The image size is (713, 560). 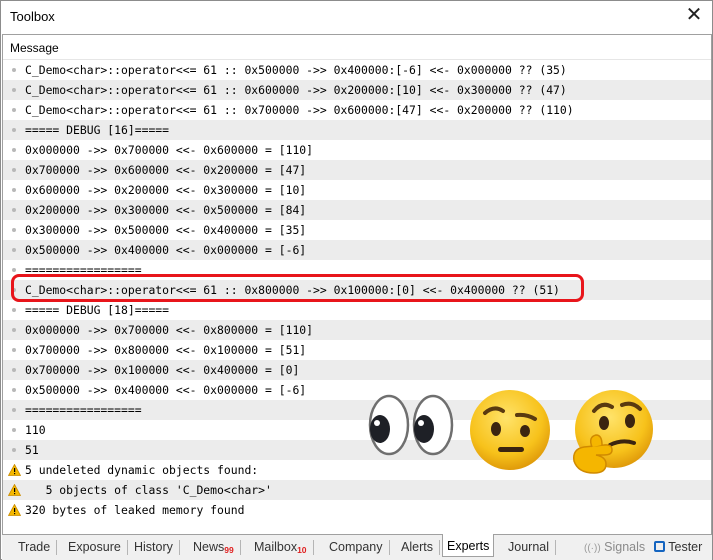 I want to click on tab-signals: ((·)) Signals, so click(x=614, y=547).